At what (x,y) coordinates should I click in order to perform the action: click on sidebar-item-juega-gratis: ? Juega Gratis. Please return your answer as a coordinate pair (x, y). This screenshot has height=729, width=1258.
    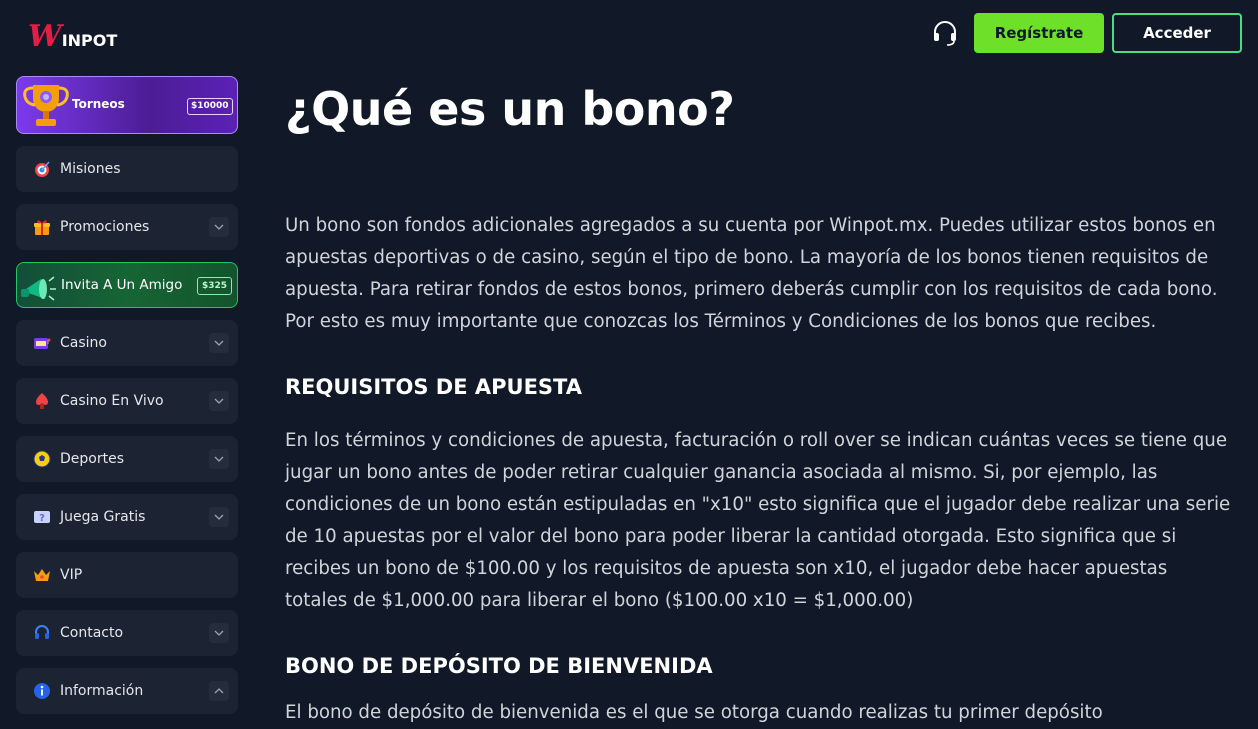
    Looking at the image, I should click on (127, 517).